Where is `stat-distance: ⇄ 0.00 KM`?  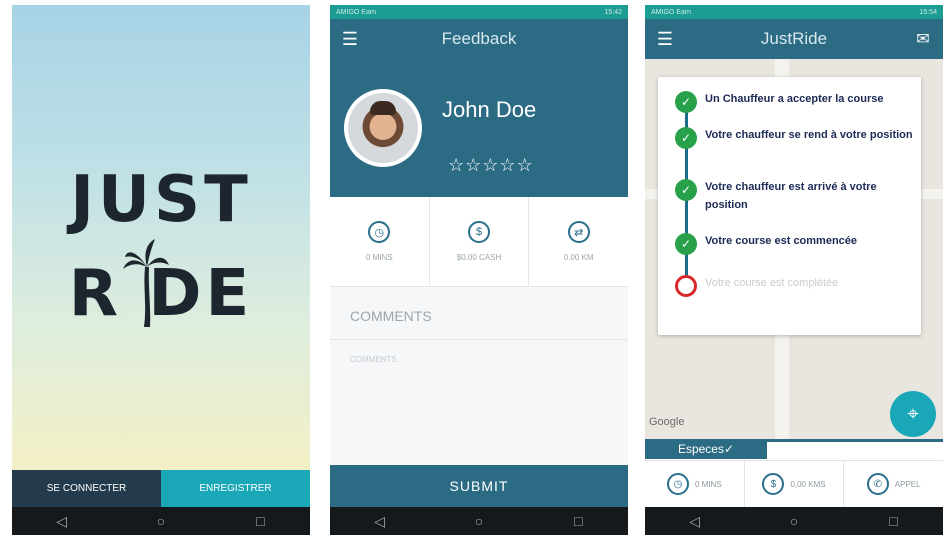 stat-distance: ⇄ 0.00 KM is located at coordinates (578, 241).